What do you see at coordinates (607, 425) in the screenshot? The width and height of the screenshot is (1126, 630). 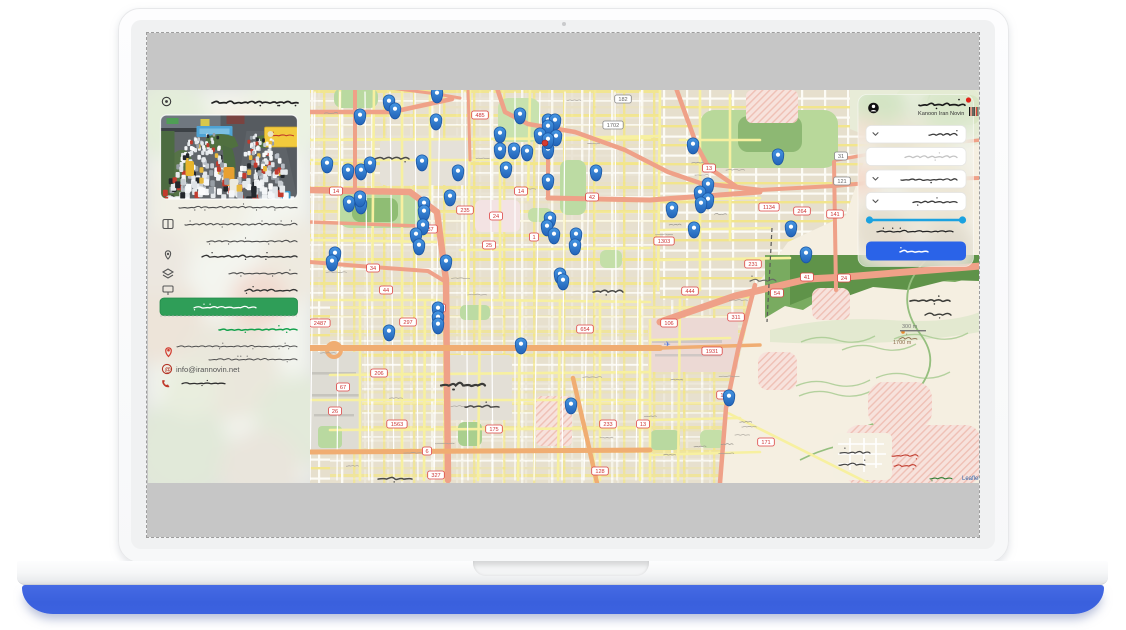 I see `svg-text: 233` at bounding box center [607, 425].